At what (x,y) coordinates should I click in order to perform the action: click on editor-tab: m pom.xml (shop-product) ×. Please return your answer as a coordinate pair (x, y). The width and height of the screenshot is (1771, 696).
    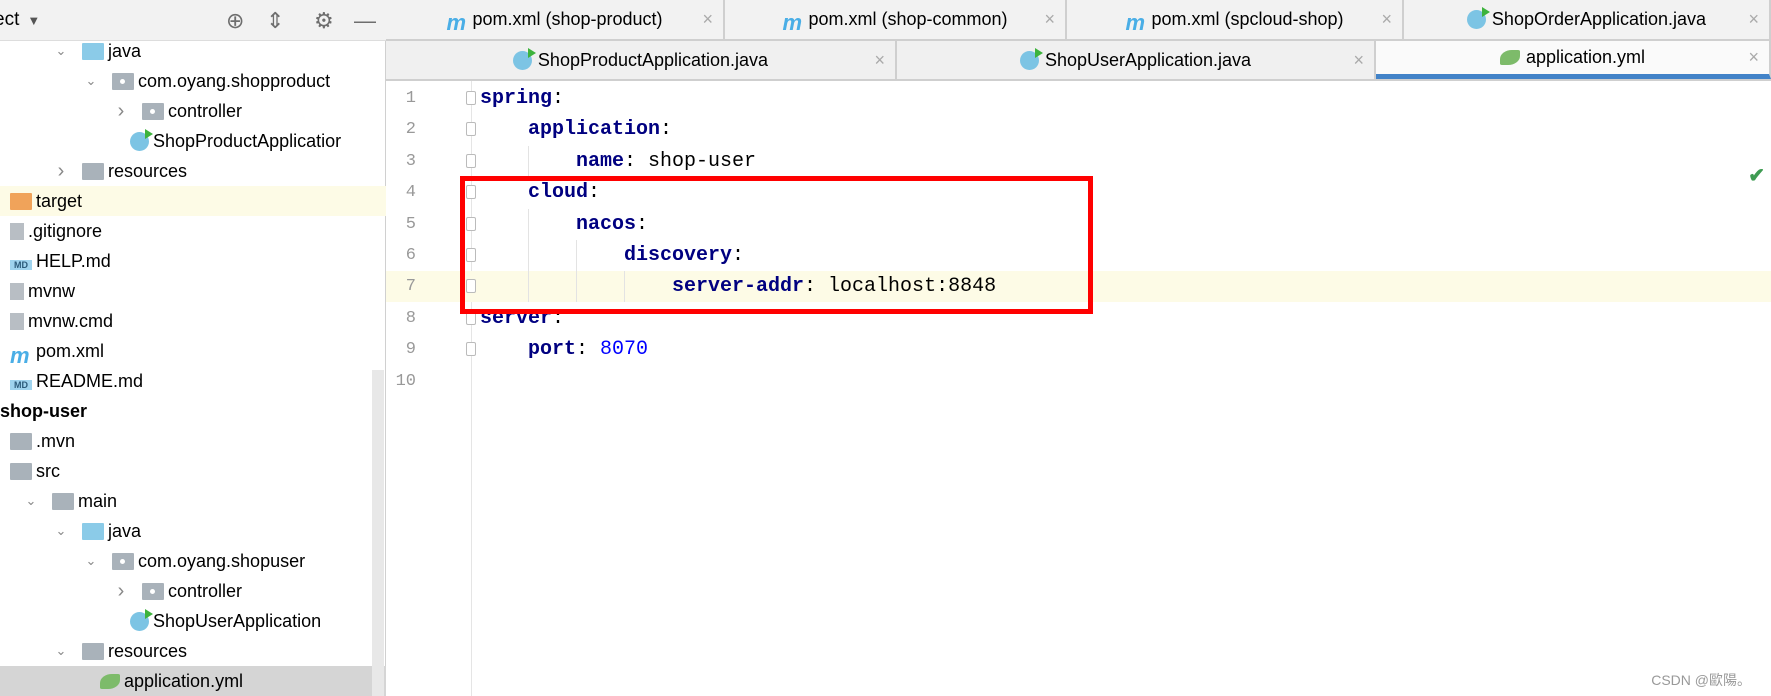
    Looking at the image, I should click on (555, 19).